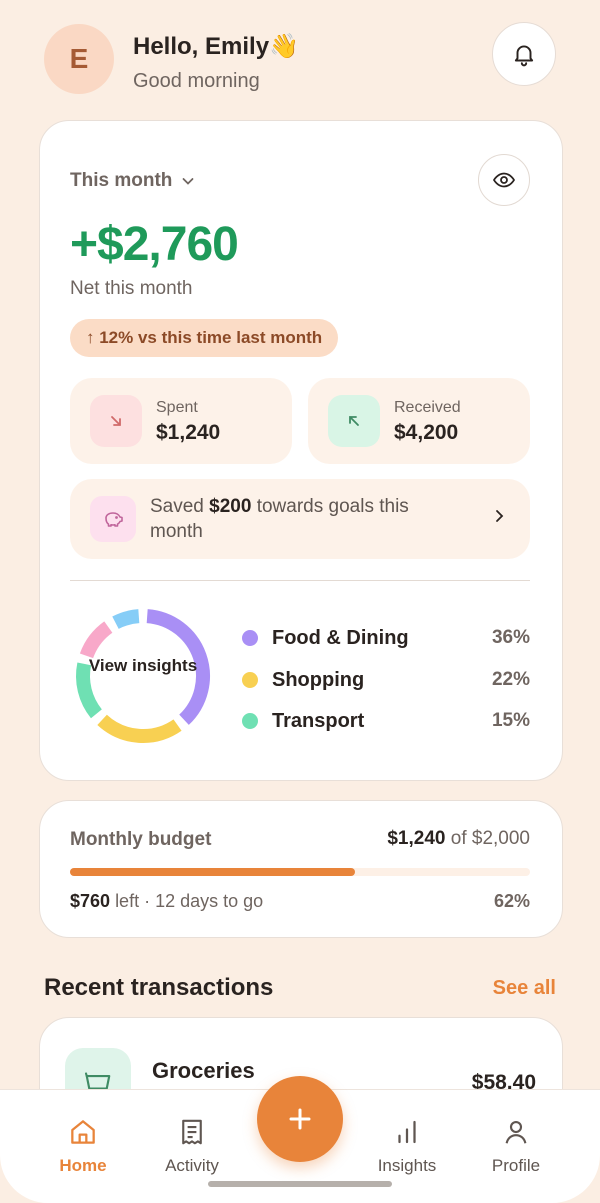 The width and height of the screenshot is (600, 1203). I want to click on budget-remaining: $760 left · 12 days to go, so click(167, 901).